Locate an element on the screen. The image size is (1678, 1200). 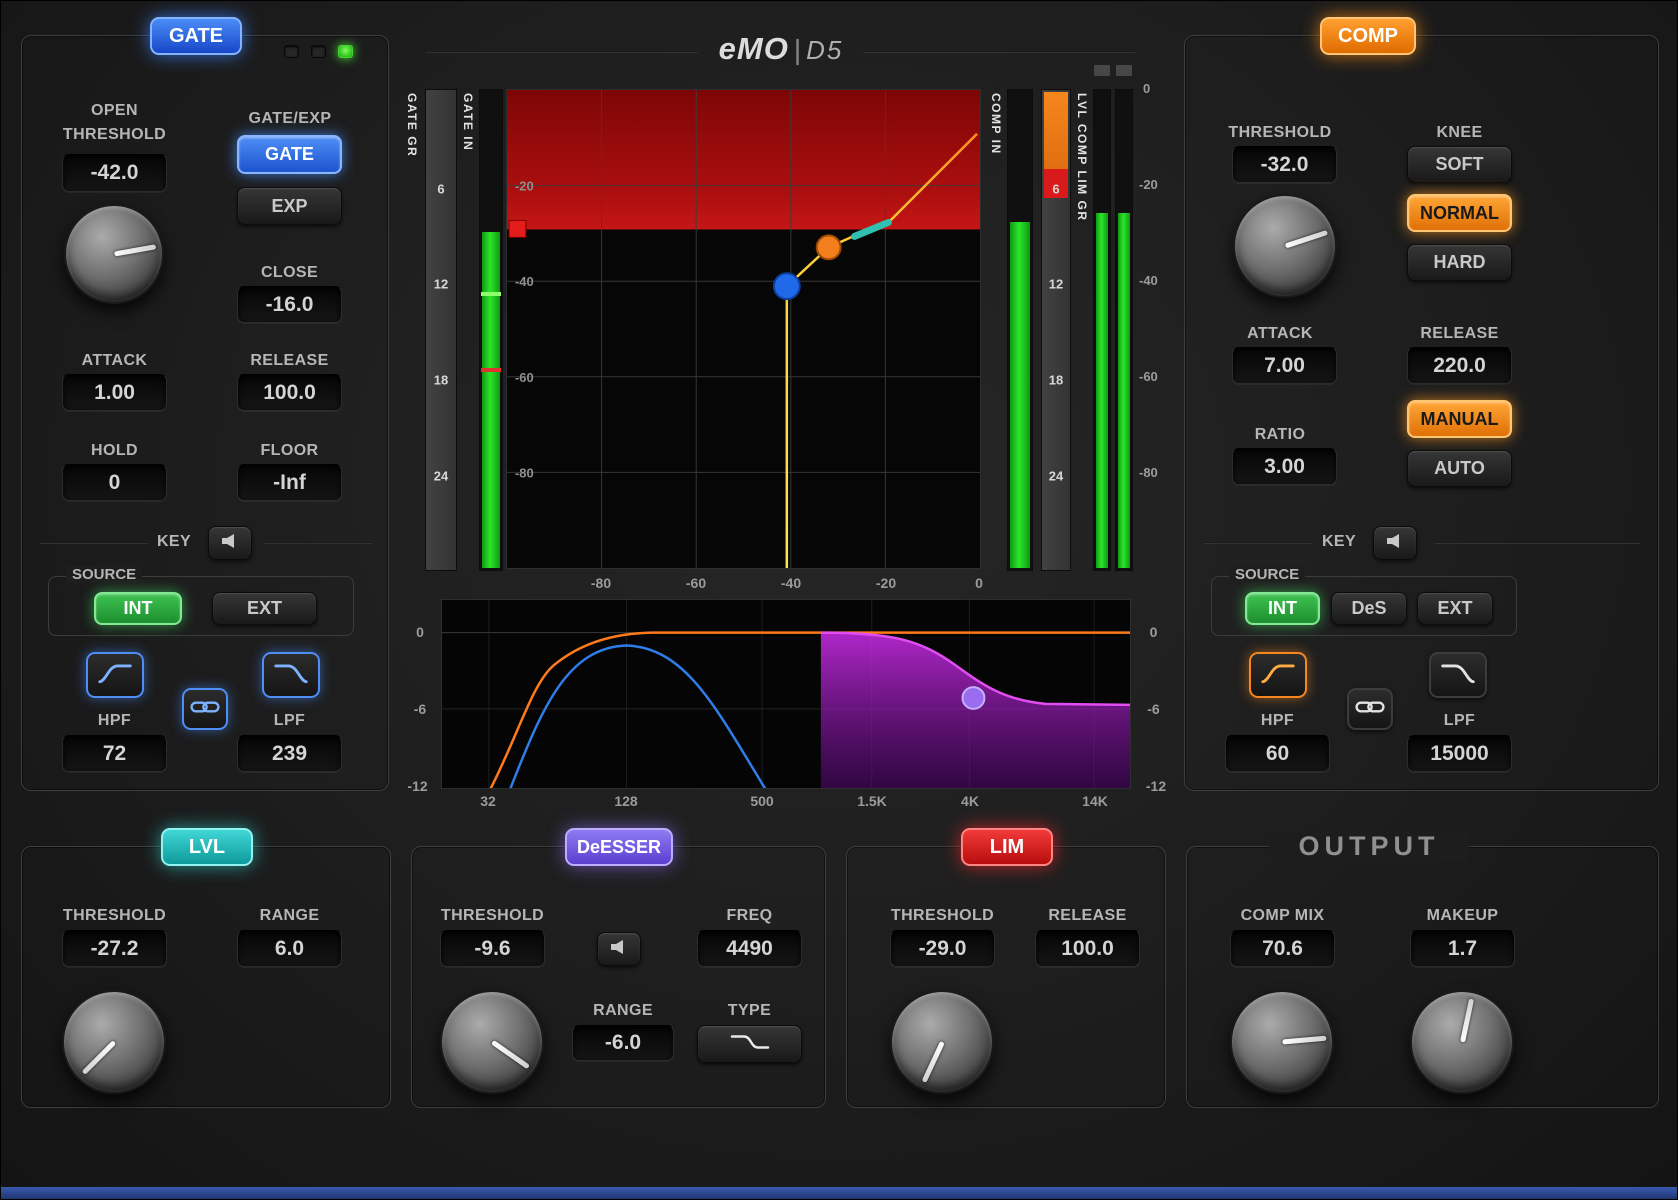
gate-hold-value: 0 is located at coordinates (114, 482).